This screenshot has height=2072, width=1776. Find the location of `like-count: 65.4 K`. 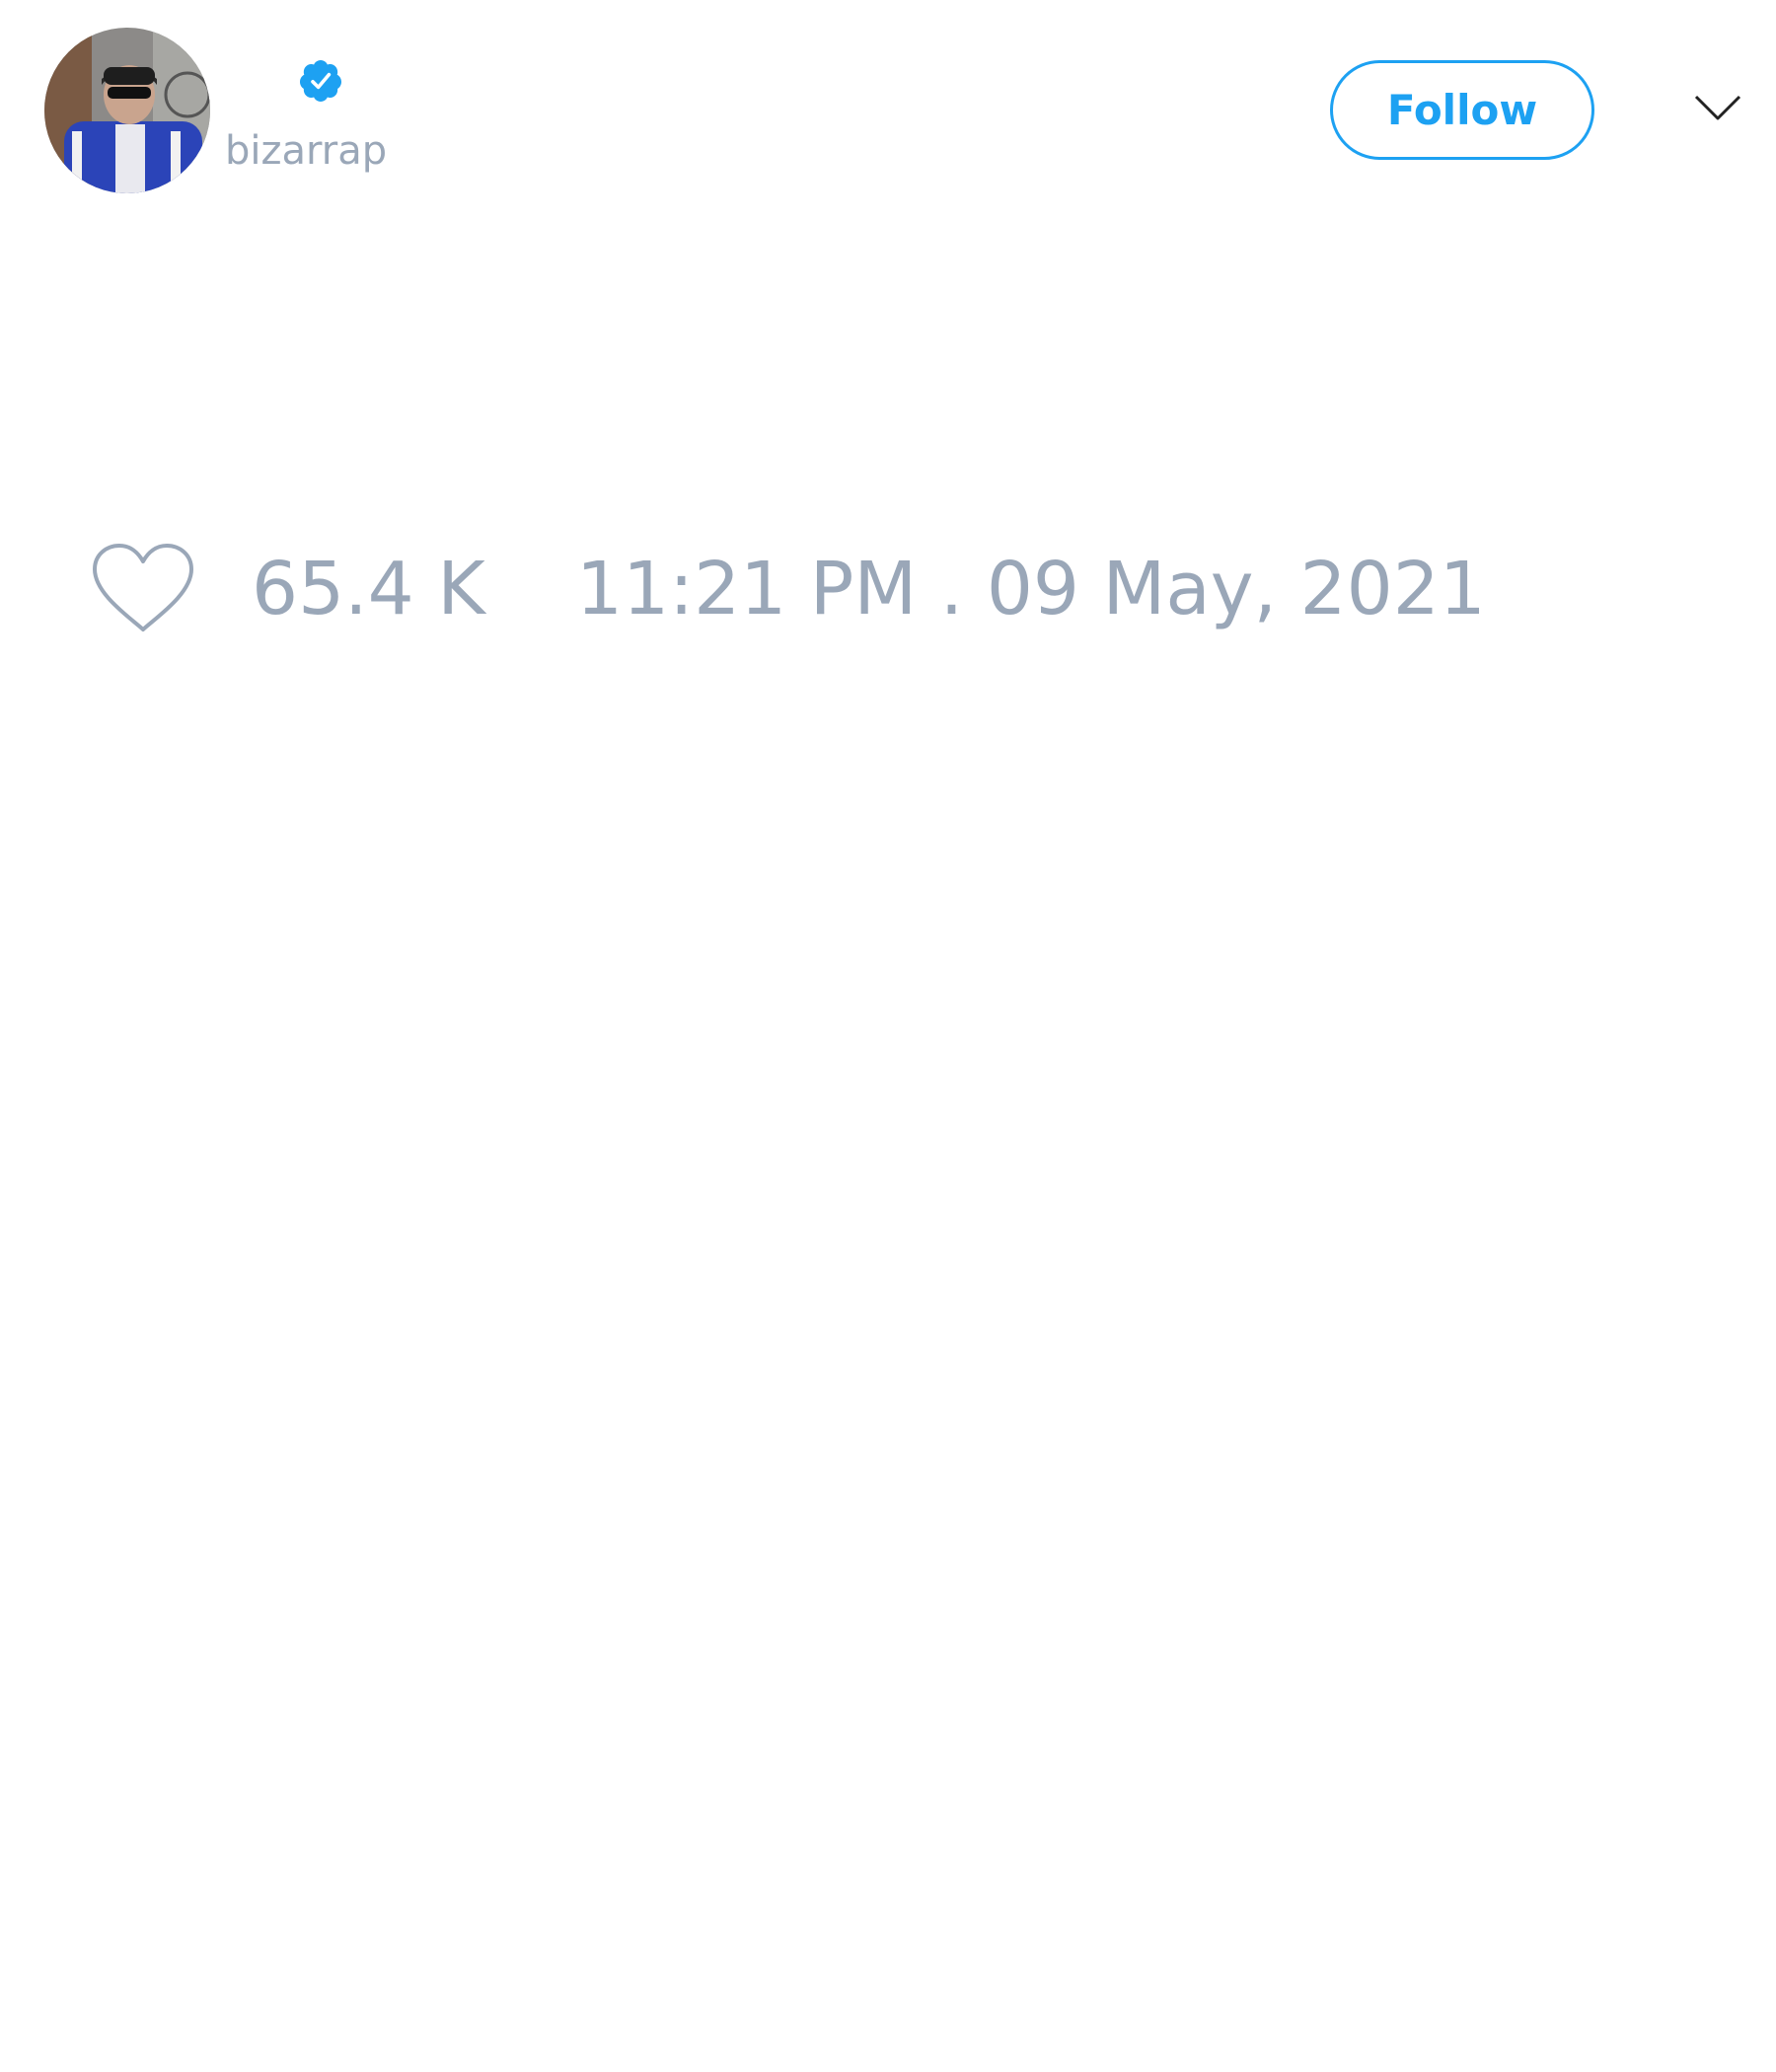

like-count: 65.4 K is located at coordinates (368, 589).